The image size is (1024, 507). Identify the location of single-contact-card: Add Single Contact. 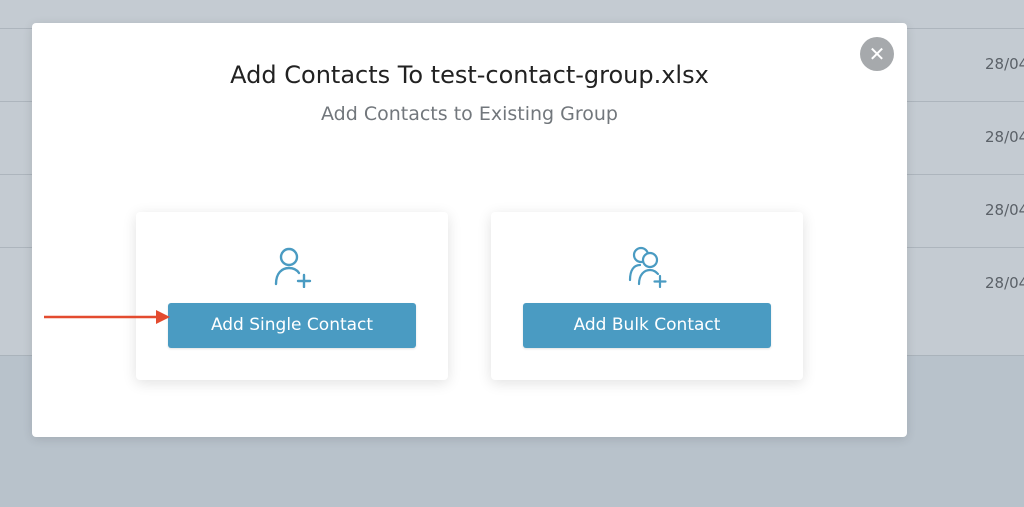
(292, 296).